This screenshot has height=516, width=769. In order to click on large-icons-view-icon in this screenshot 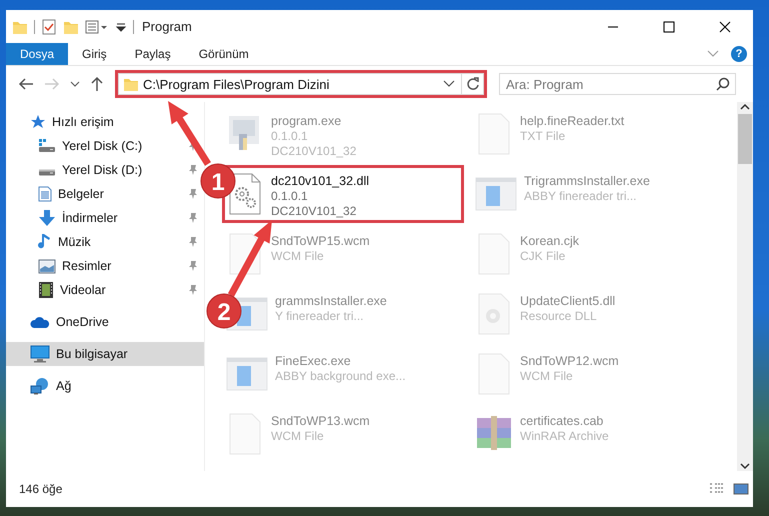, I will do `click(741, 489)`.